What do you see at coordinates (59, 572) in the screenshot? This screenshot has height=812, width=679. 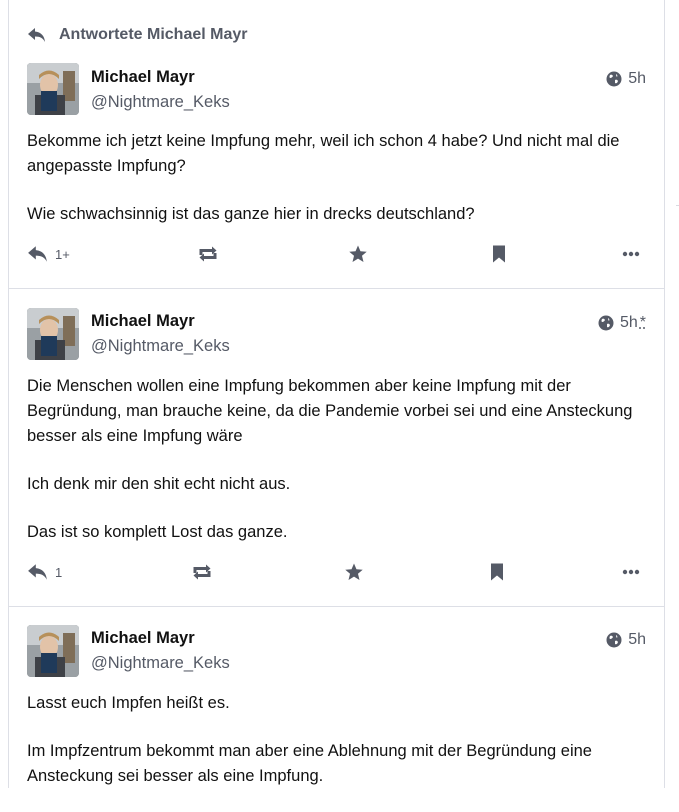 I see `reply-count: 1` at bounding box center [59, 572].